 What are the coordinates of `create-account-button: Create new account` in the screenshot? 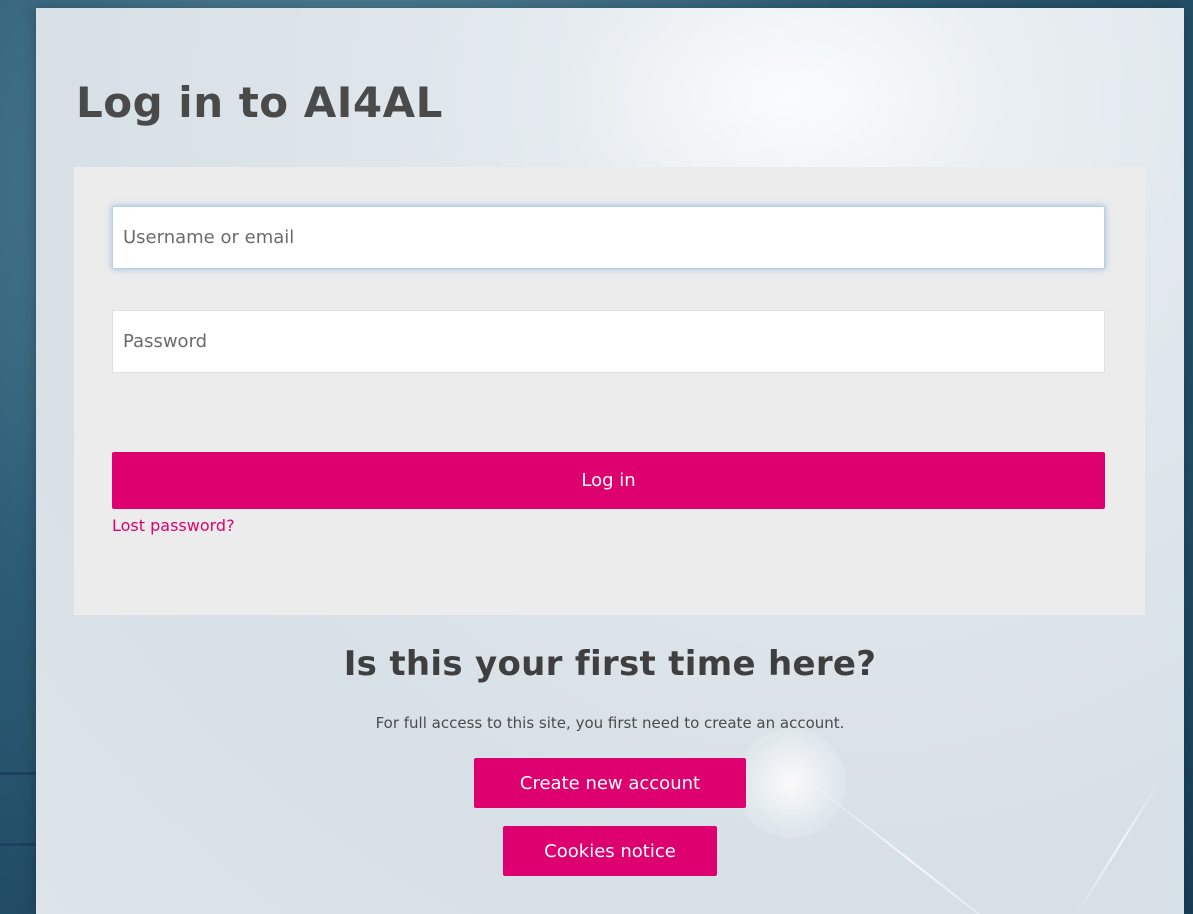 It's located at (610, 783).